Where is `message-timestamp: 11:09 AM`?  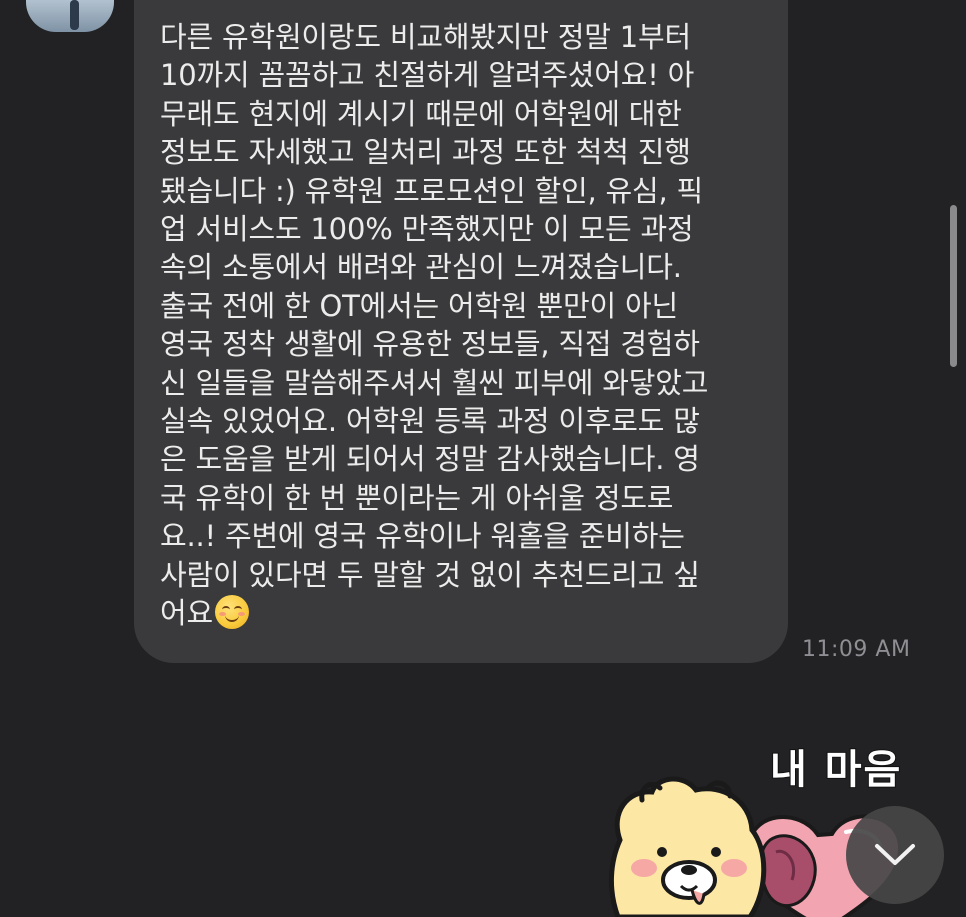 message-timestamp: 11:09 AM is located at coordinates (856, 649).